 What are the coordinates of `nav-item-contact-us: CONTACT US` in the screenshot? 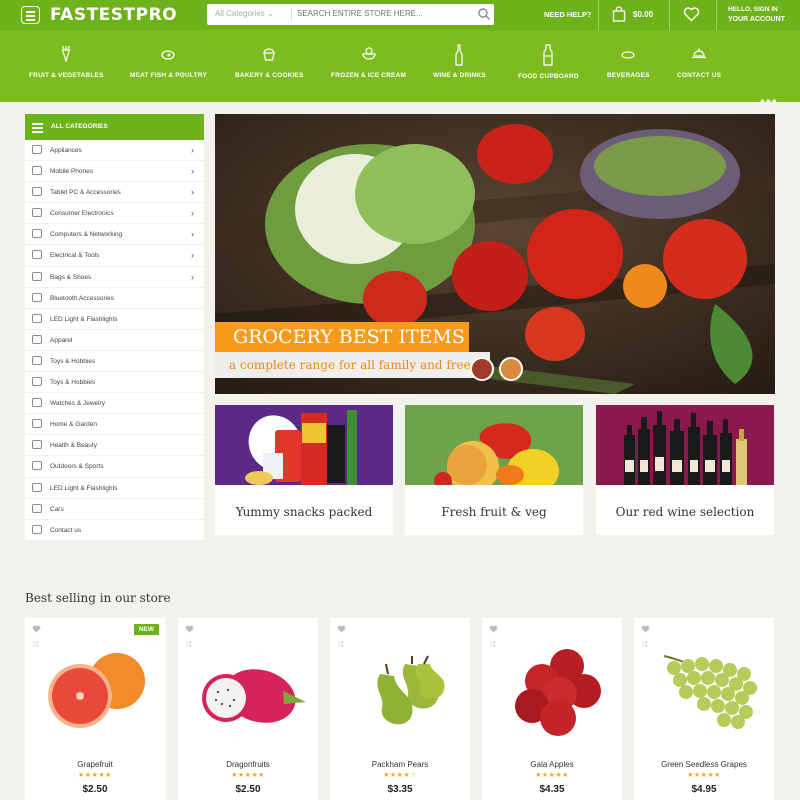 It's located at (699, 61).